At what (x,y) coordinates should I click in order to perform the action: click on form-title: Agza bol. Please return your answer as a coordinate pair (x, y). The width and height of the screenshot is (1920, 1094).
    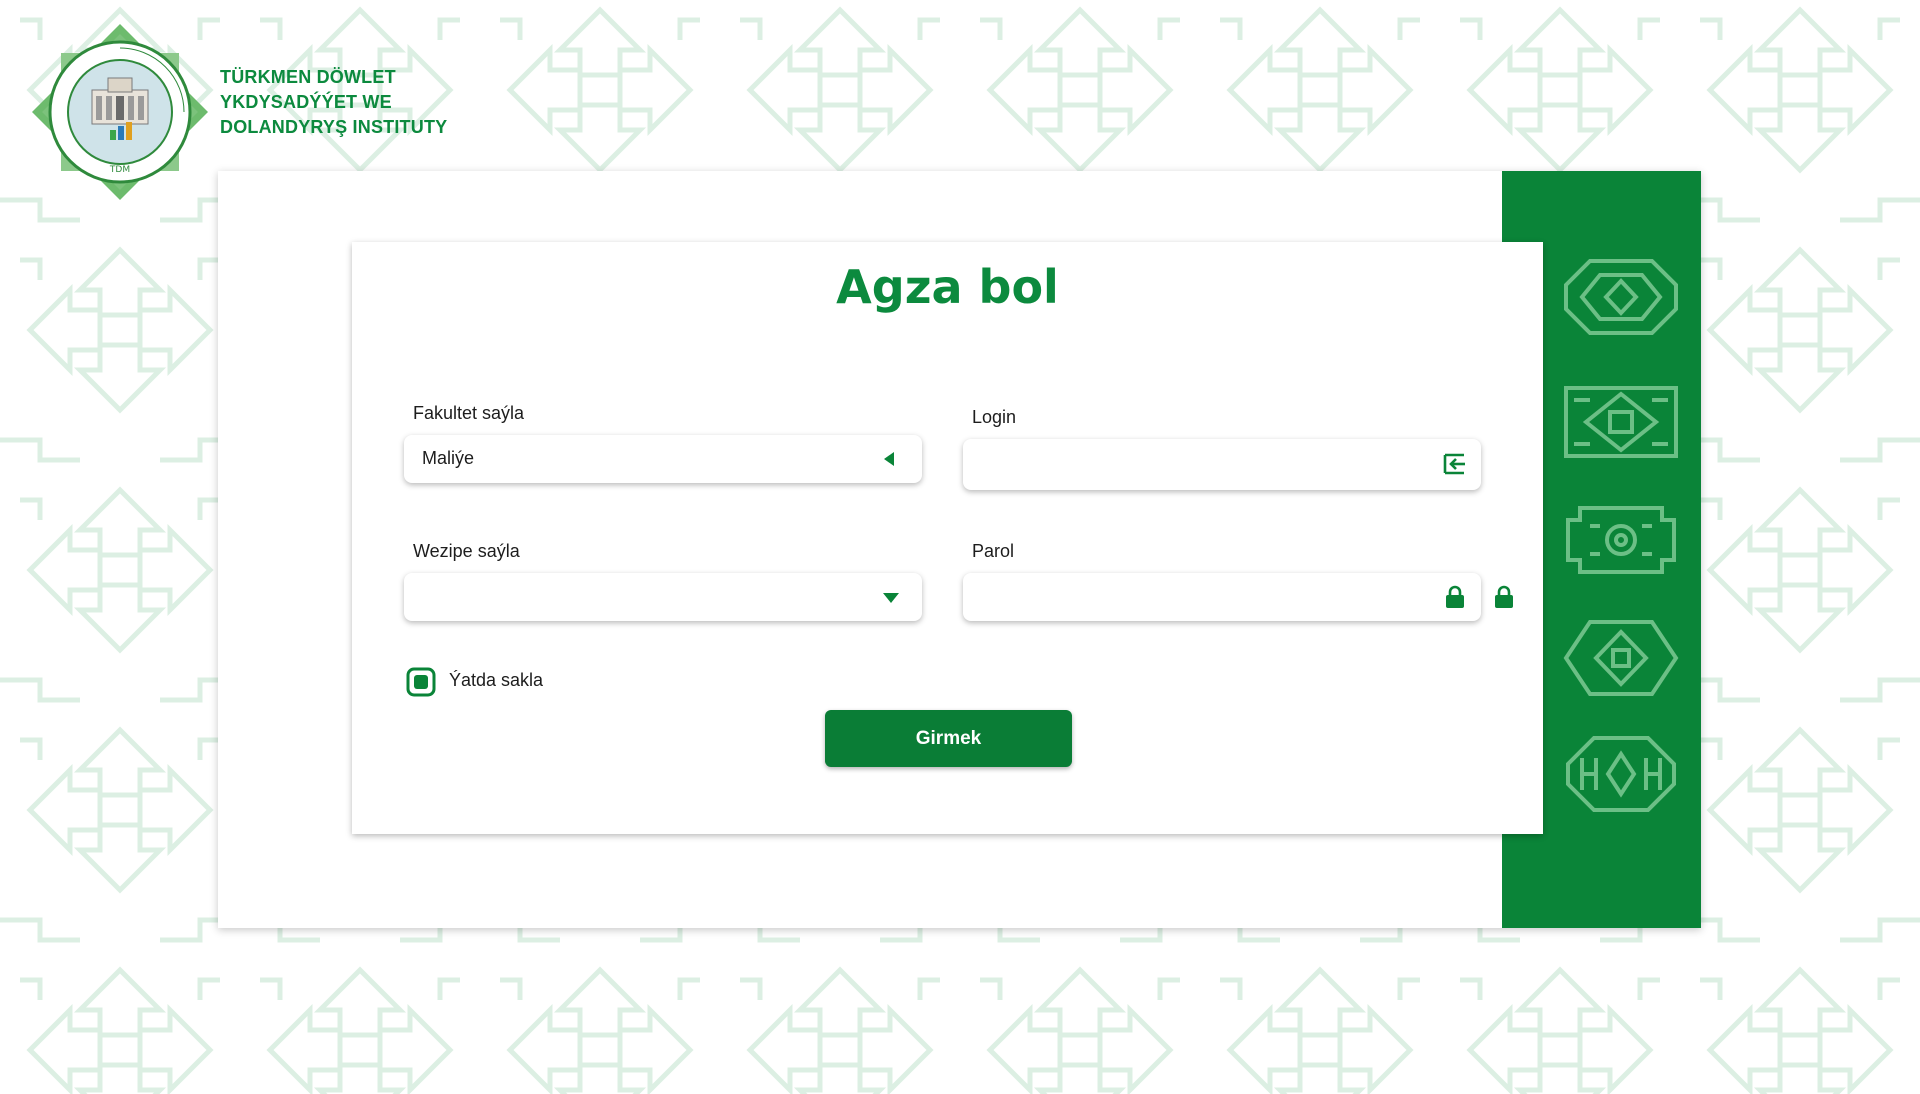
    Looking at the image, I should click on (947, 287).